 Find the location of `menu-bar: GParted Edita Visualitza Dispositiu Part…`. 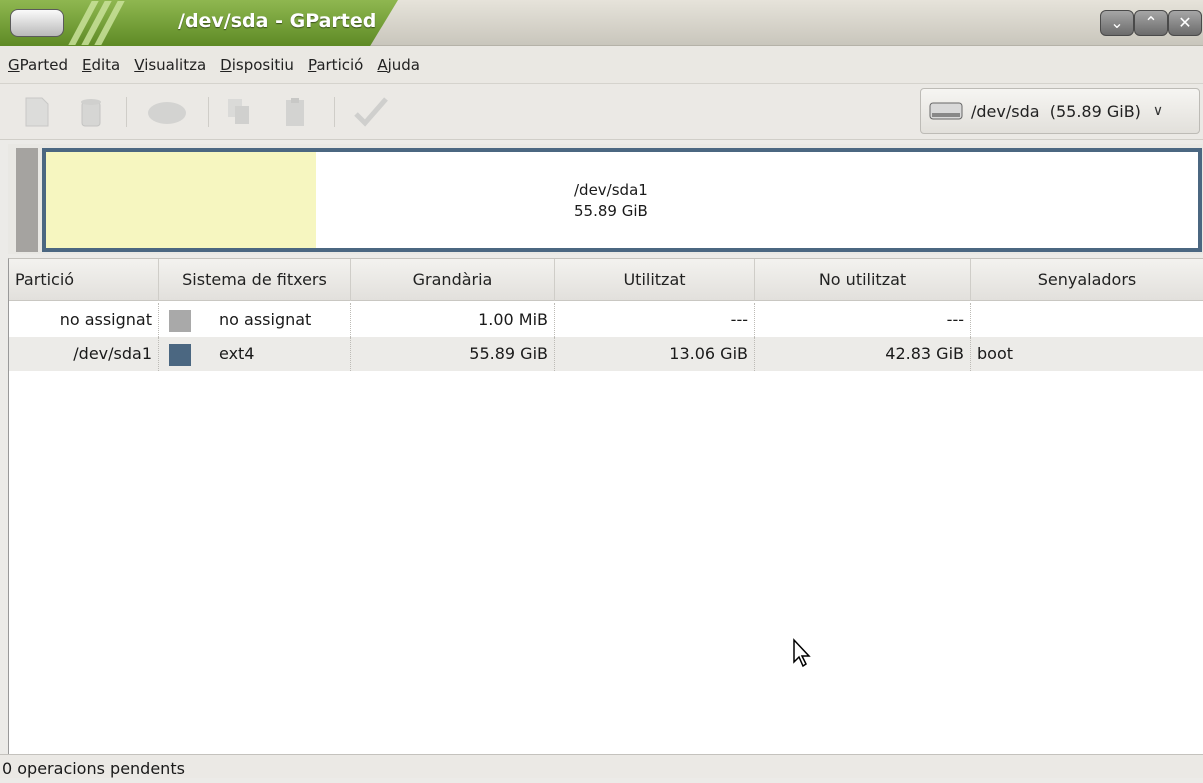

menu-bar: GParted Edita Visualitza Dispositiu Part… is located at coordinates (601, 65).